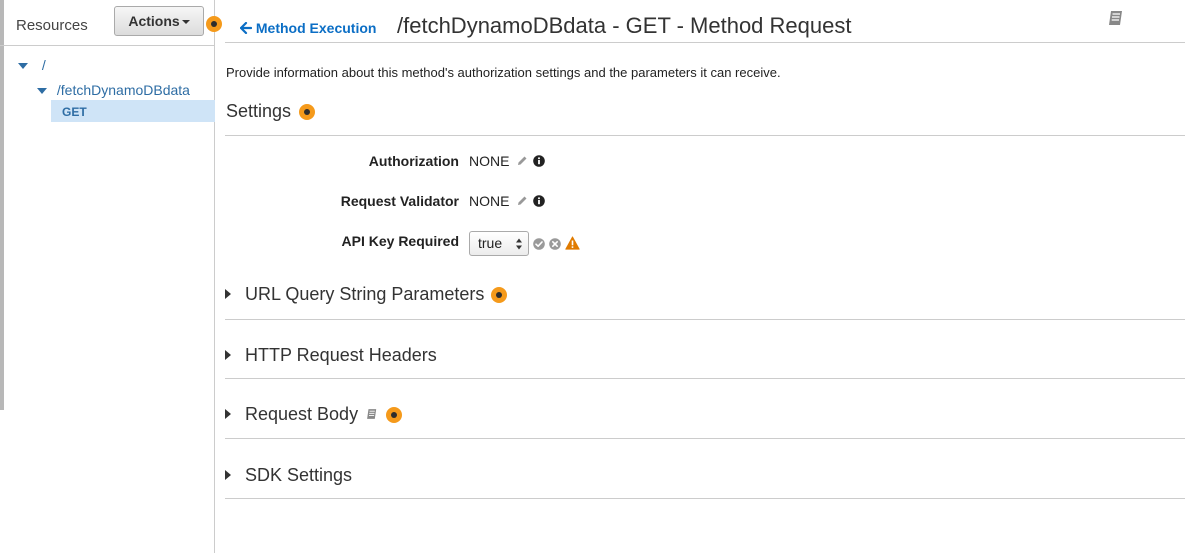  I want to click on tree-item-fetchdynamodbdata: /fetchDynamoDBdata, so click(113, 90).